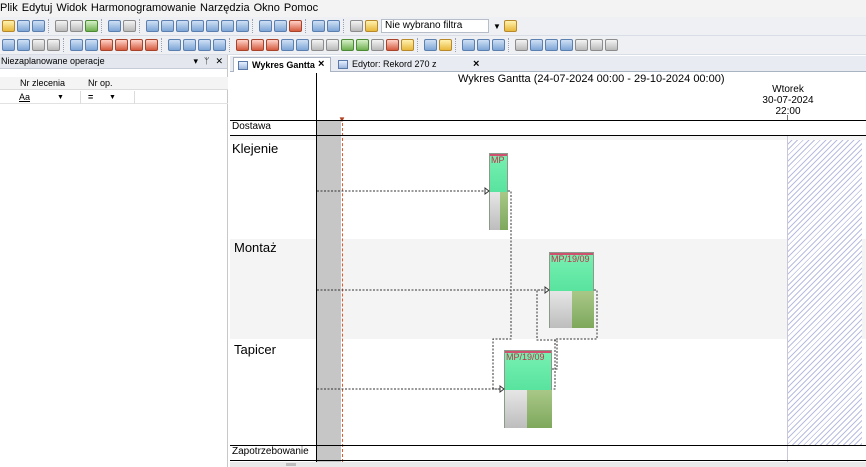  Describe the element at coordinates (333, 26) in the screenshot. I see `document-icon` at that location.